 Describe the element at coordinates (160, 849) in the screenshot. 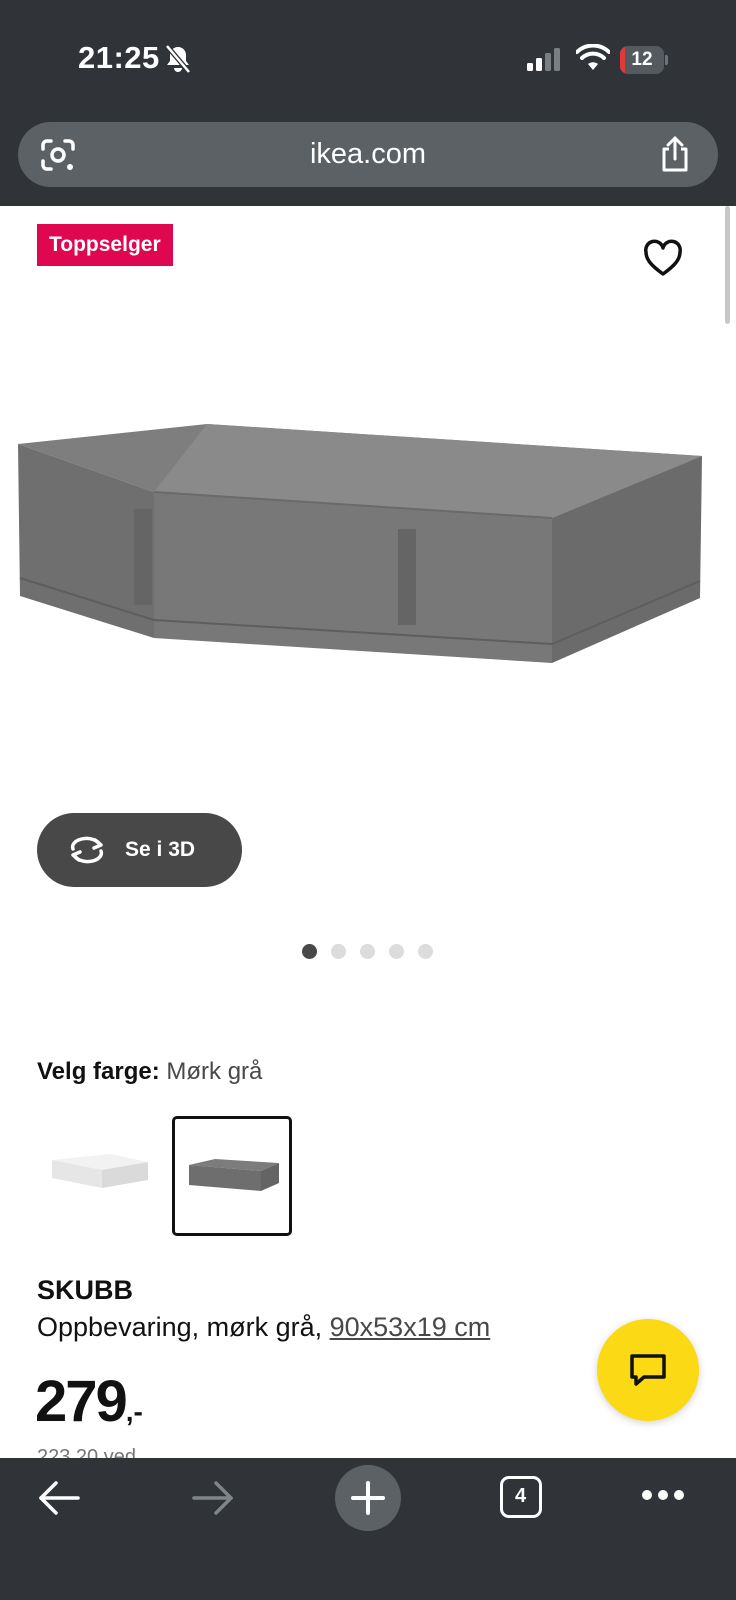

I see `view-in-3d-label: Se i 3D` at that location.